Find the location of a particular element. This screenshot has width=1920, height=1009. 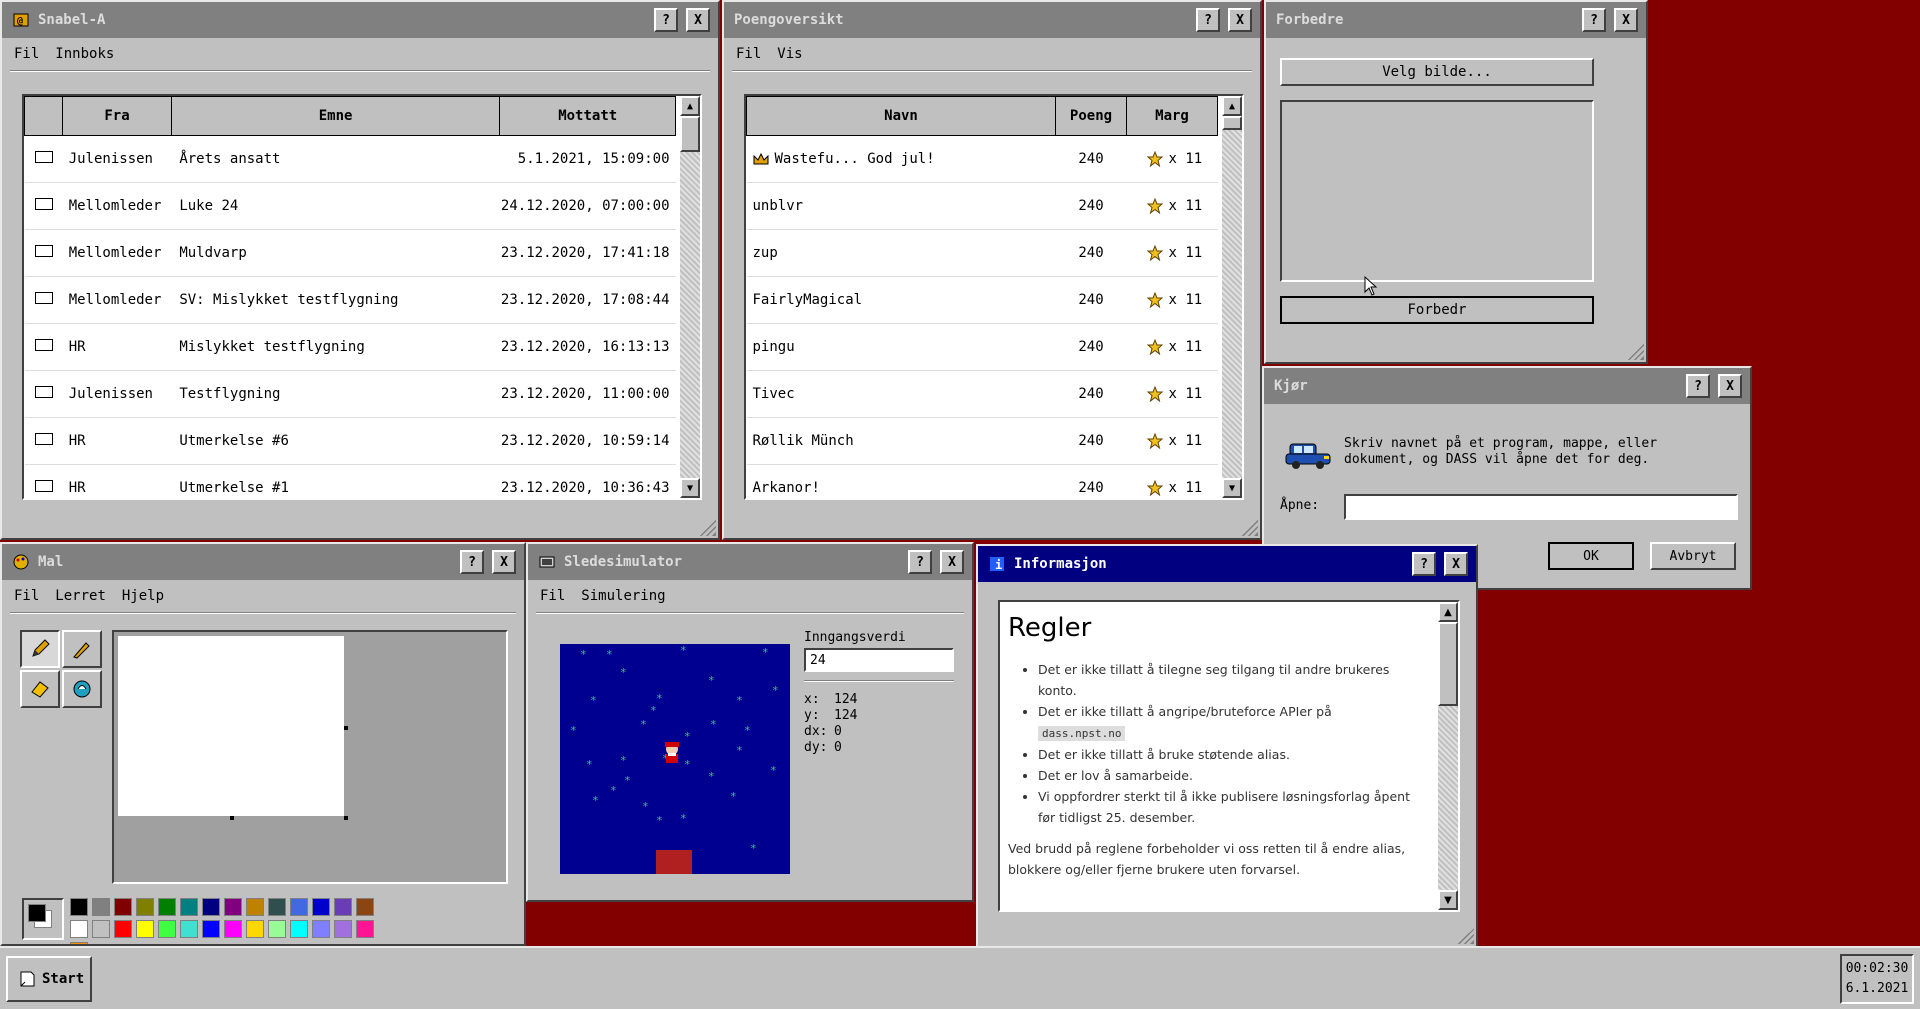

score-row: Røllik Münch 240 x 11 is located at coordinates (982, 441).